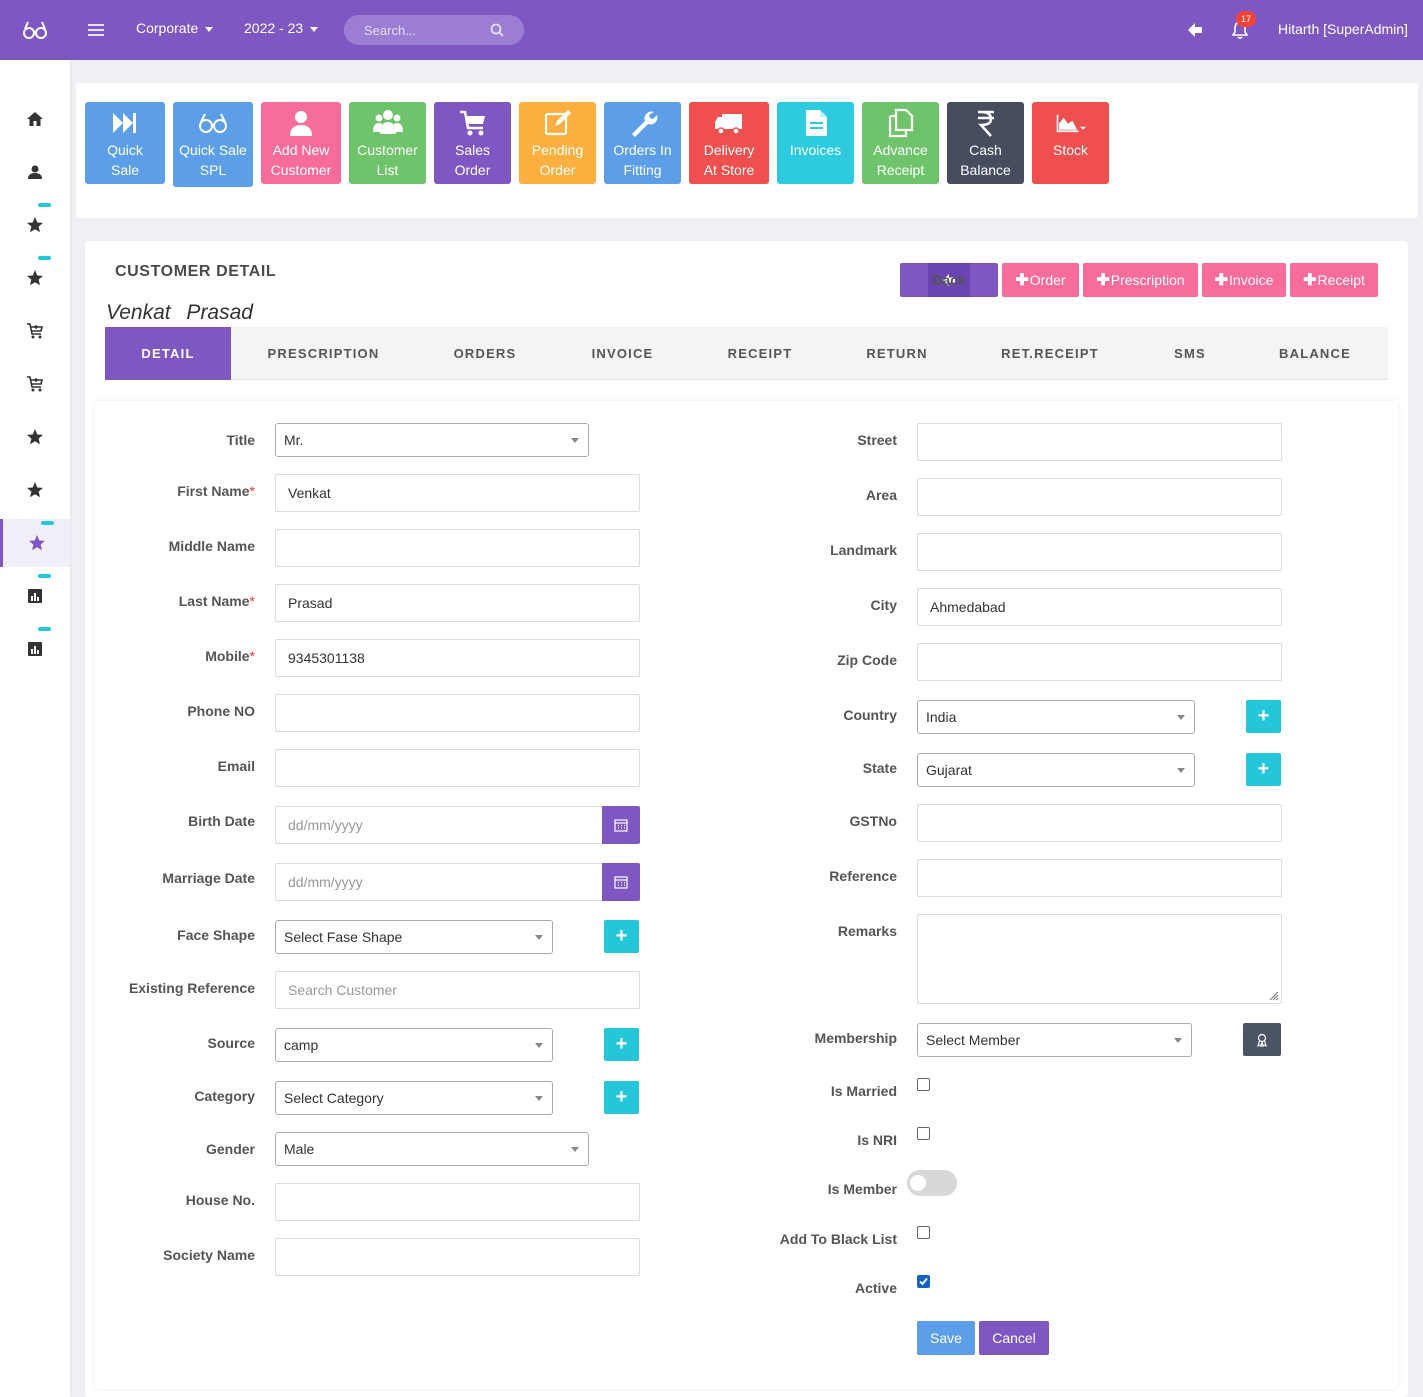 This screenshot has height=1397, width=1423. Describe the element at coordinates (457, 1257) in the screenshot. I see `society-name-input` at that location.